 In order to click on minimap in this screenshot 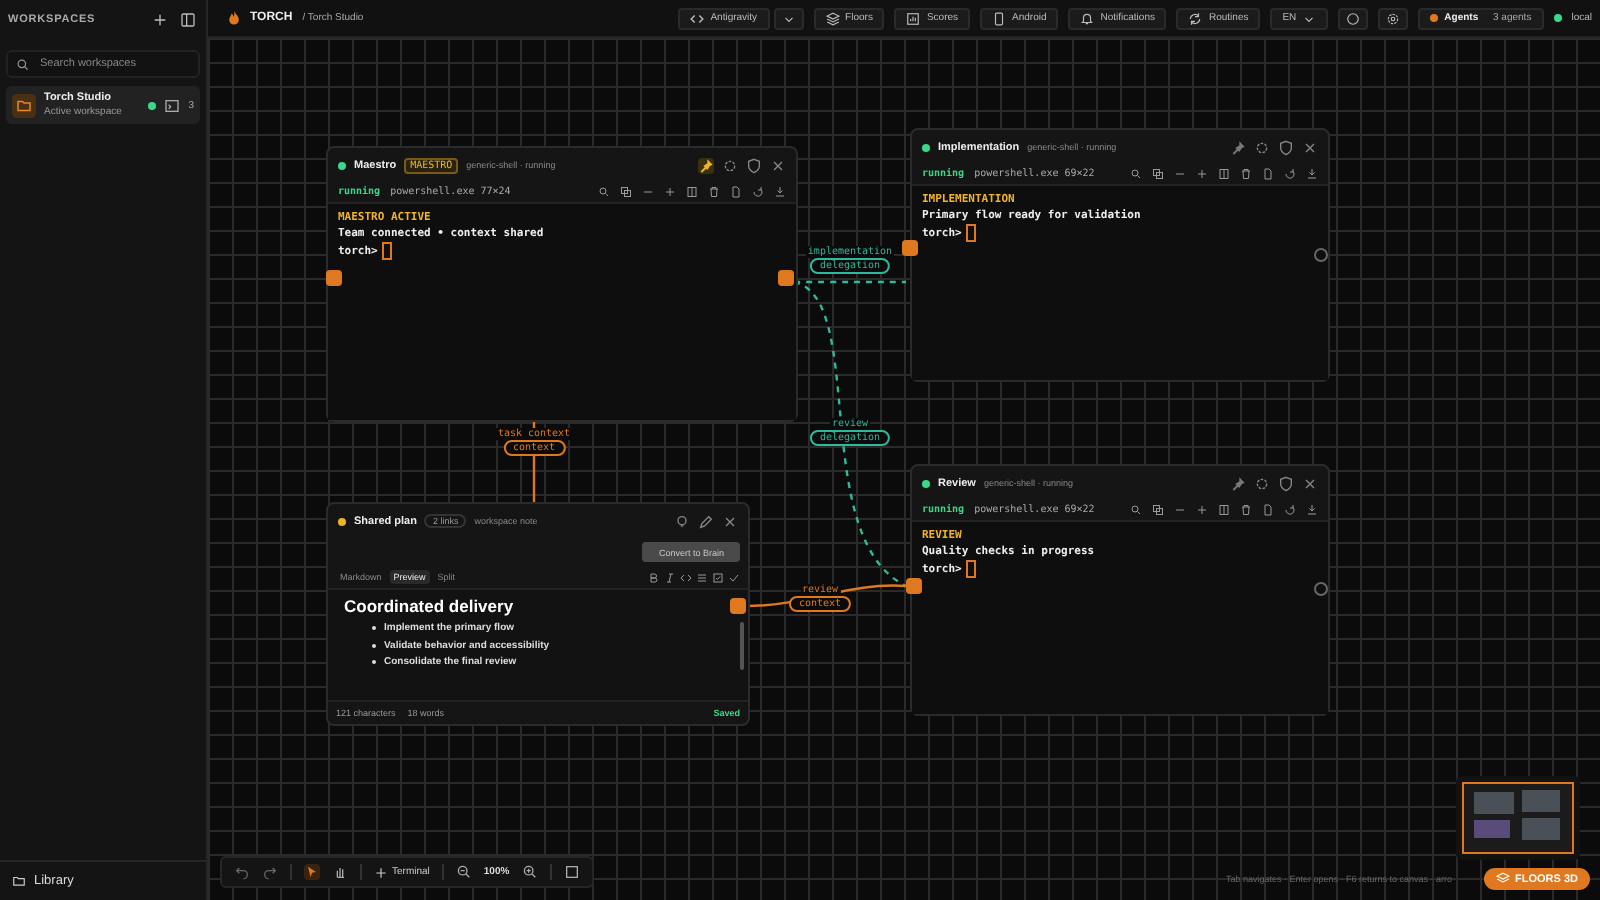, I will do `click(1518, 818)`.